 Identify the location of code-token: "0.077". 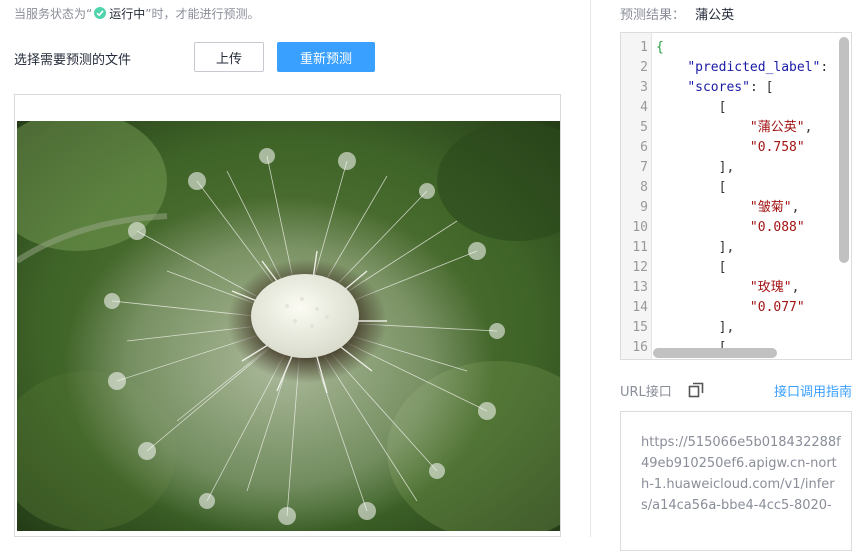
(777, 307).